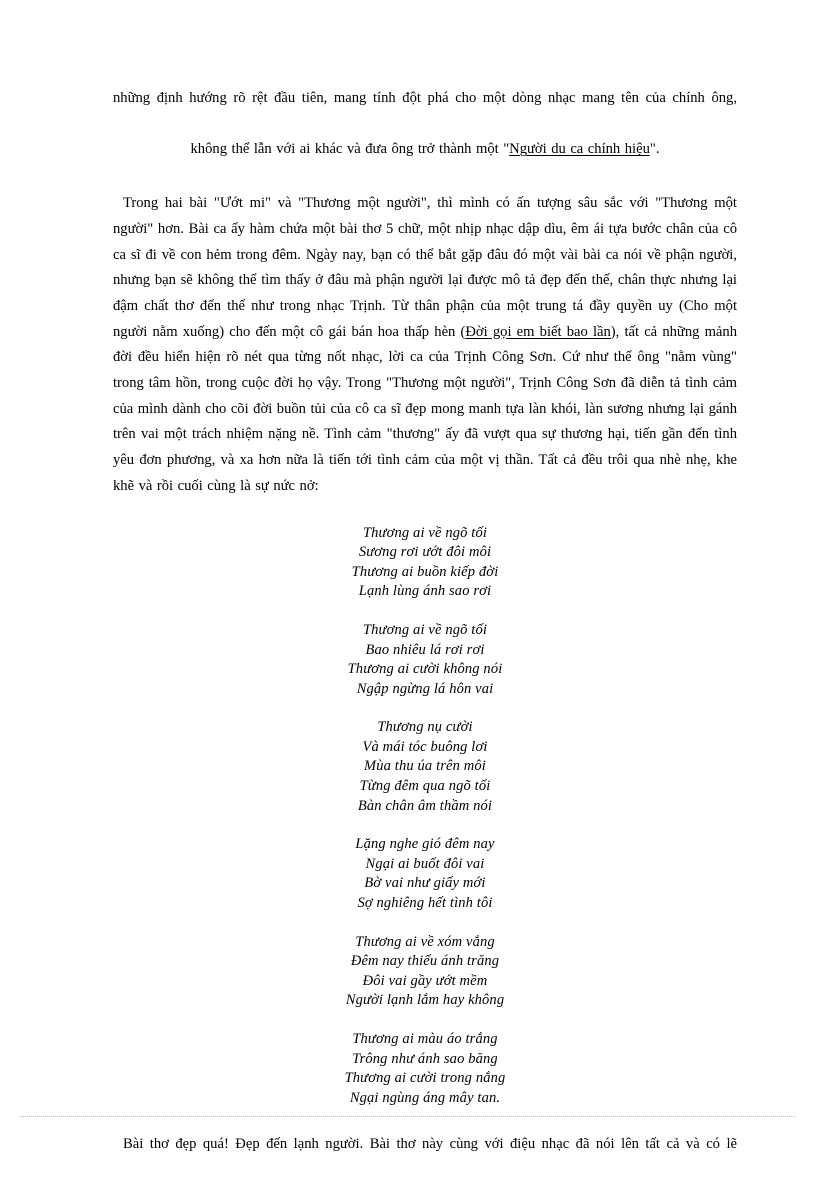 The image size is (816, 1184). I want to click on poem-line: Thương ai cười không nói, so click(425, 669).